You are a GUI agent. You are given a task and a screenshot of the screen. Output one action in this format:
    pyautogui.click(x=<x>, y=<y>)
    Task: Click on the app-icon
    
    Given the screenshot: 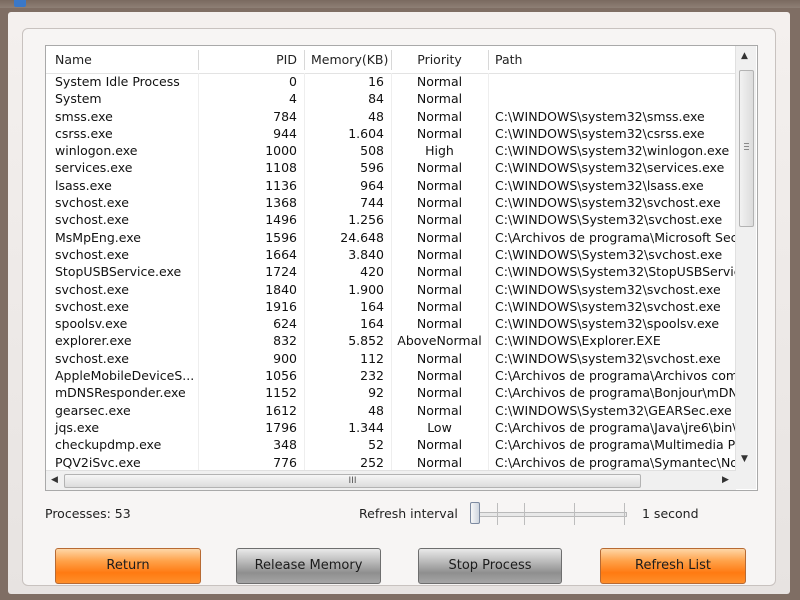 What is the action you would take?
    pyautogui.click(x=20, y=3)
    